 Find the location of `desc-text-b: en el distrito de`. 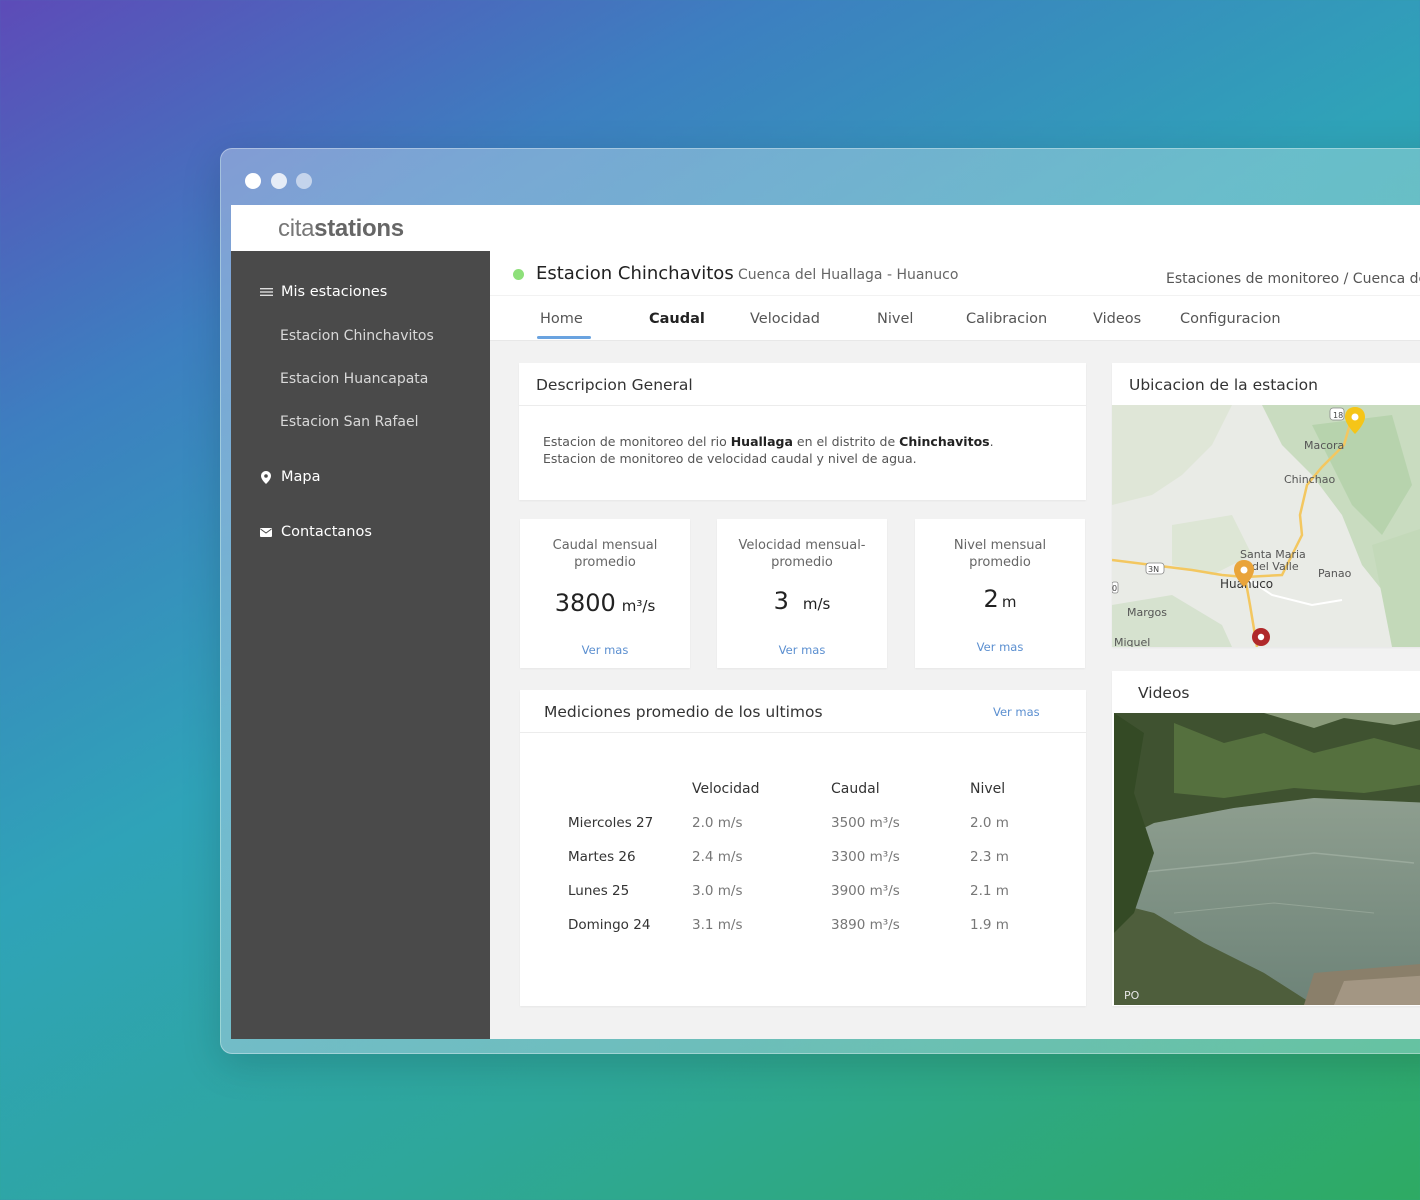

desc-text-b: en el distrito de is located at coordinates (846, 441).